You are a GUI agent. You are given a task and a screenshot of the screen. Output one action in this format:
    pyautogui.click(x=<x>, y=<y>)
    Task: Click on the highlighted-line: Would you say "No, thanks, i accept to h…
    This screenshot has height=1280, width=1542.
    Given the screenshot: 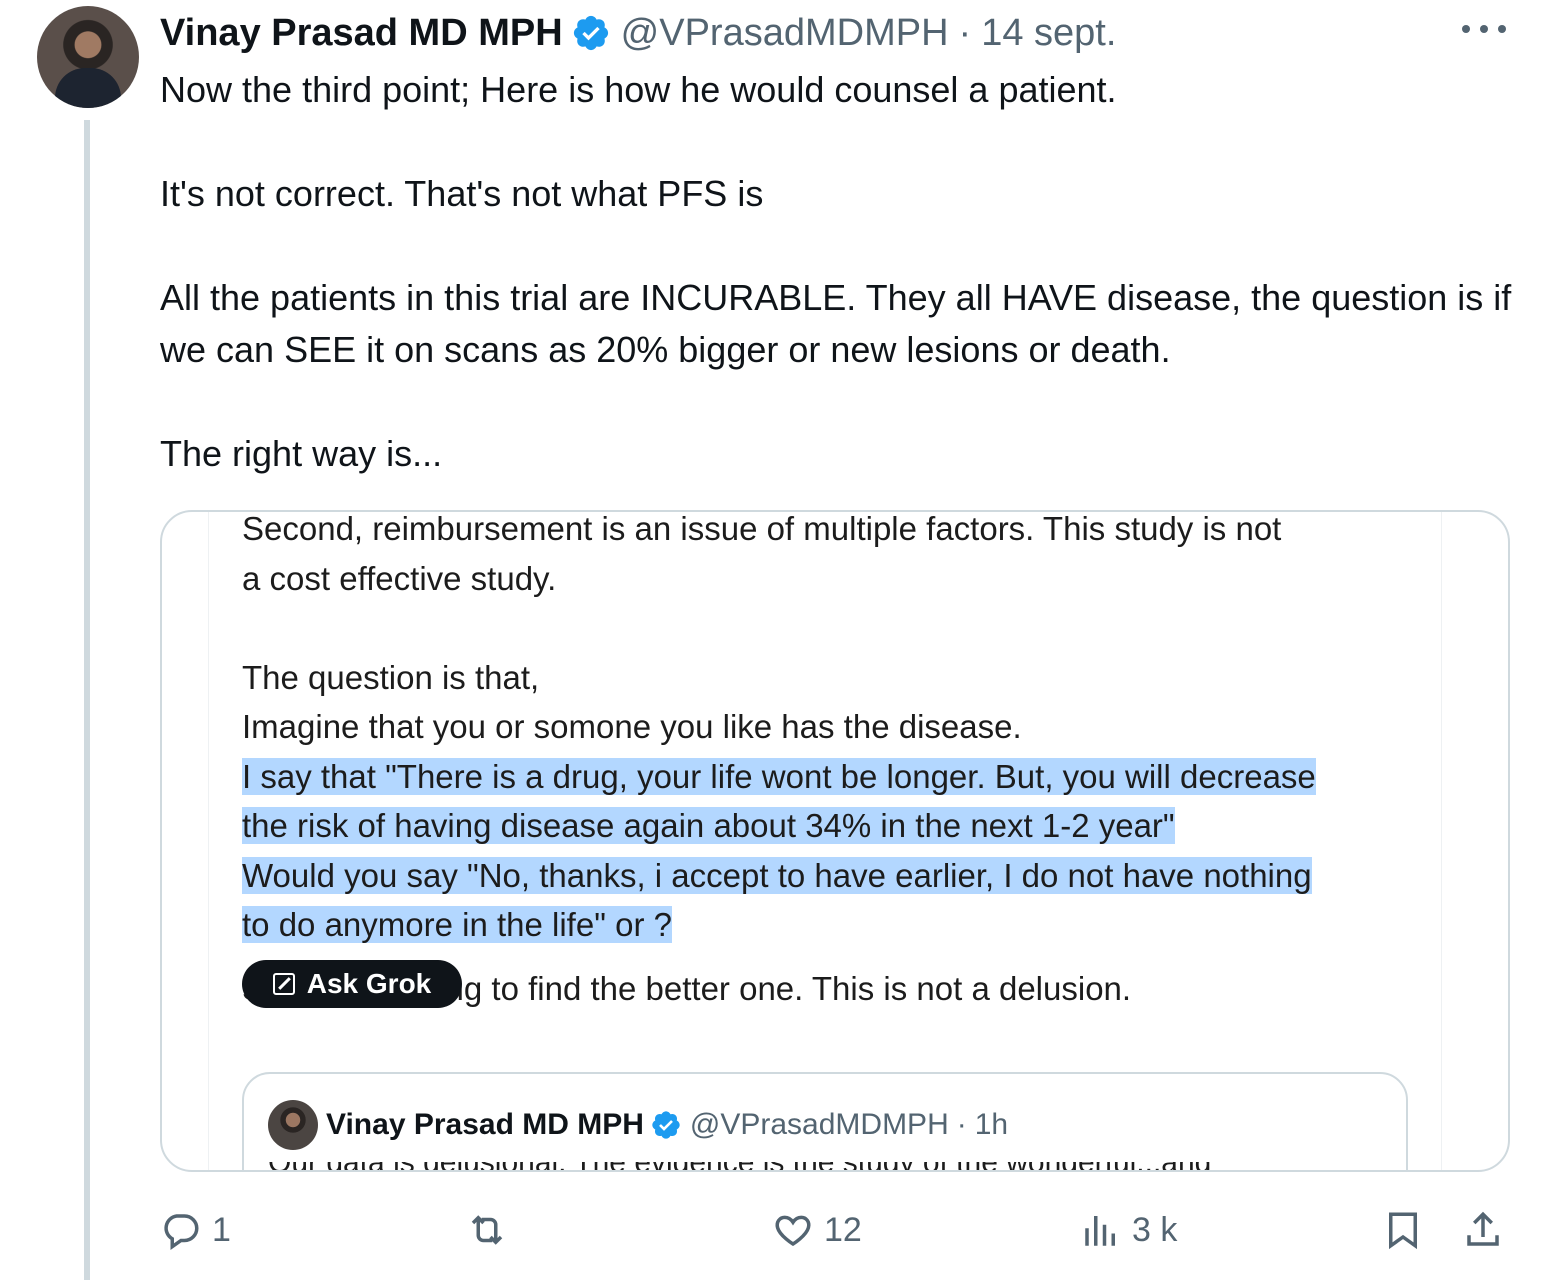 What is the action you would take?
    pyautogui.click(x=777, y=875)
    